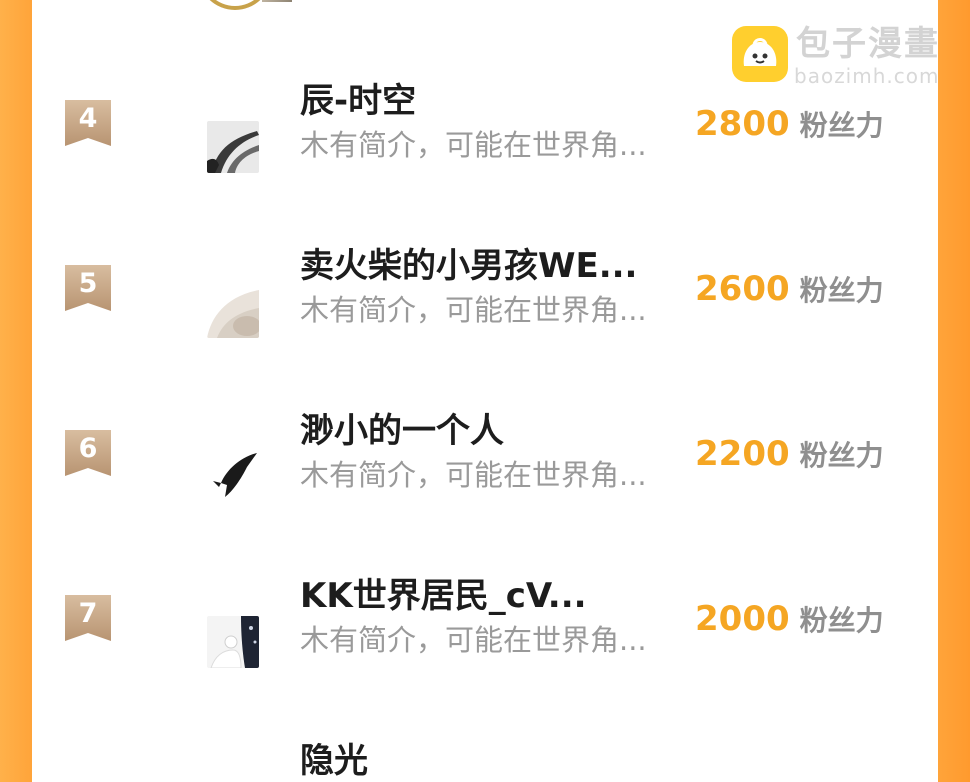  What do you see at coordinates (88, 118) in the screenshot?
I see `rank-number: 4` at bounding box center [88, 118].